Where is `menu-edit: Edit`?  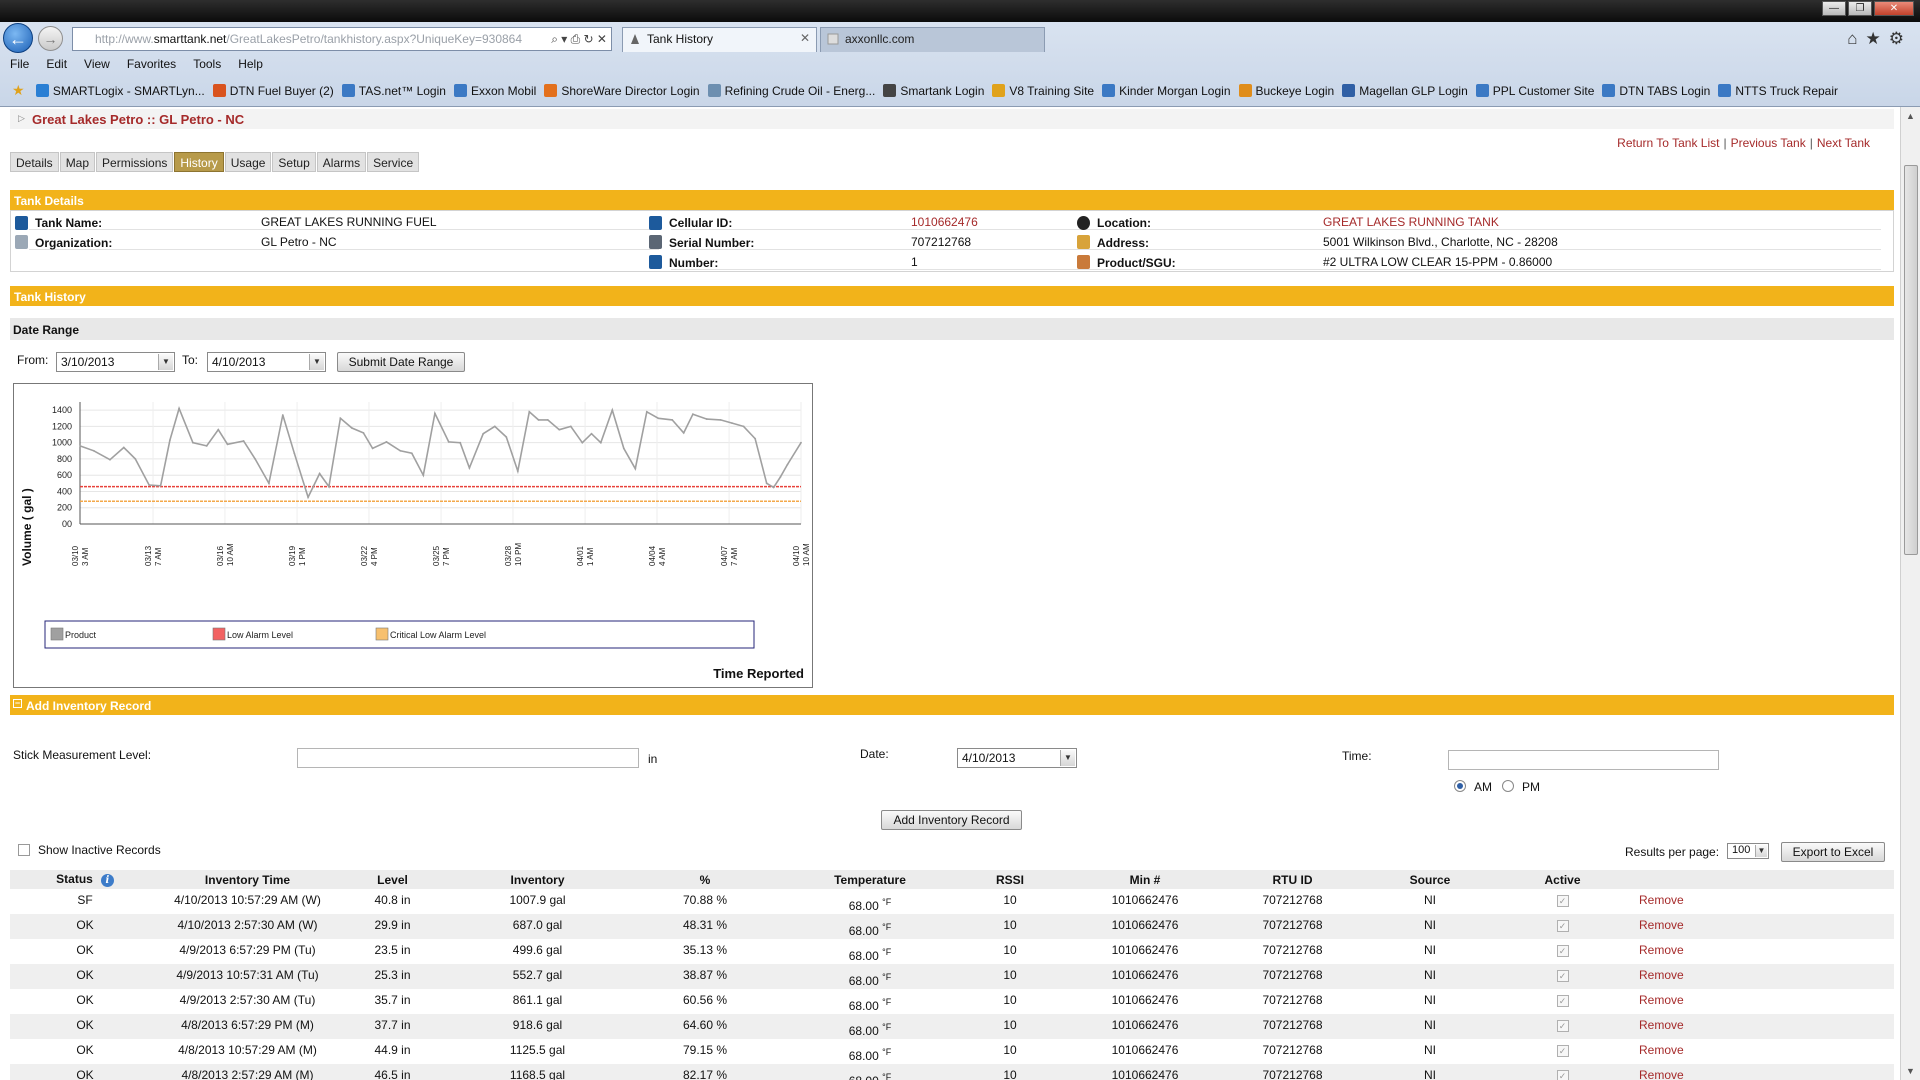
menu-edit: Edit is located at coordinates (55, 63).